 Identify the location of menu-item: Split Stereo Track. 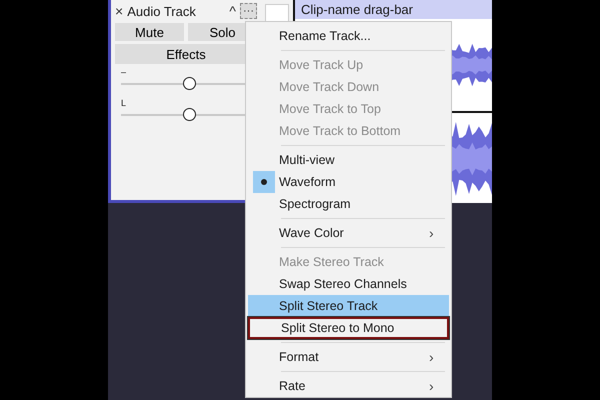
(348, 306).